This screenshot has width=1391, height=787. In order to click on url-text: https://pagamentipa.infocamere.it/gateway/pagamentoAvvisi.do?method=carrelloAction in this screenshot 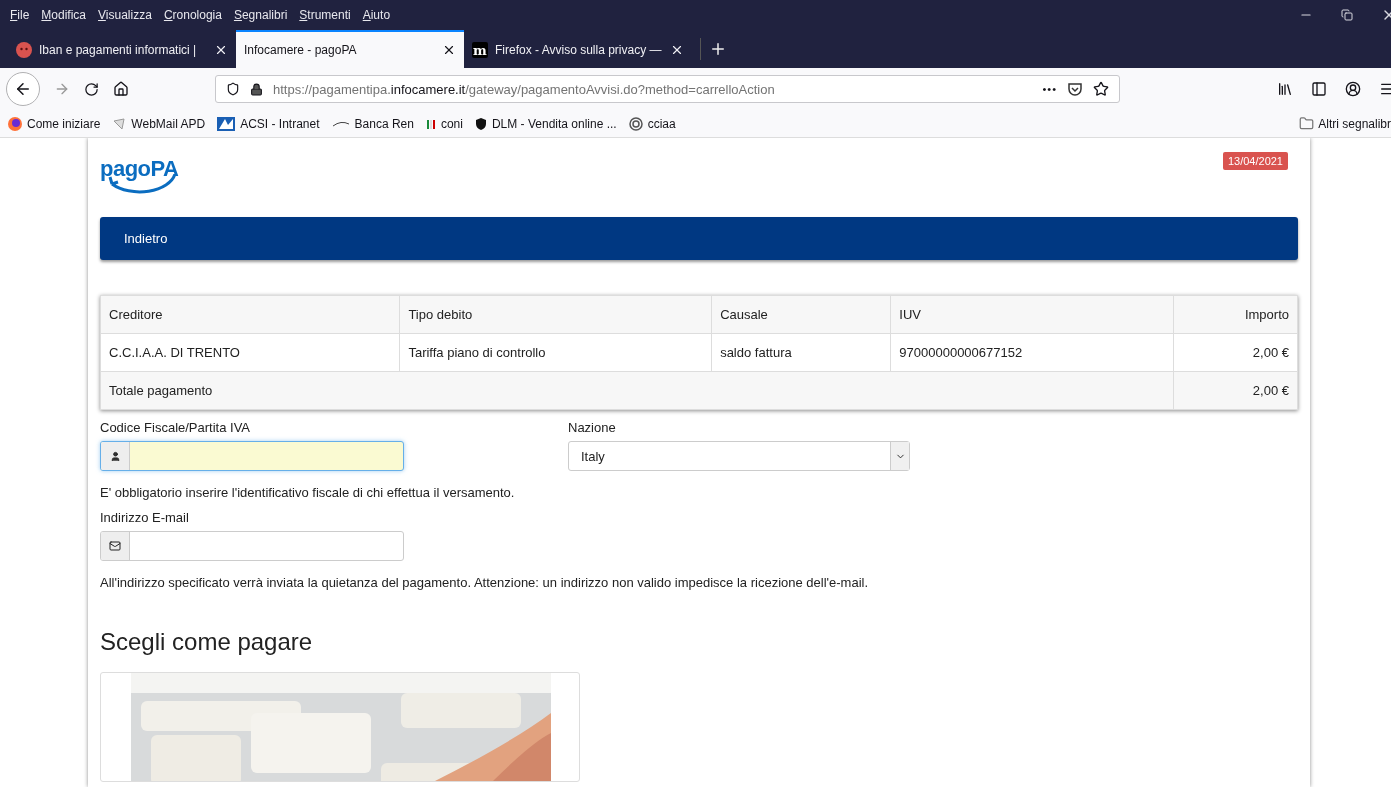, I will do `click(524, 89)`.